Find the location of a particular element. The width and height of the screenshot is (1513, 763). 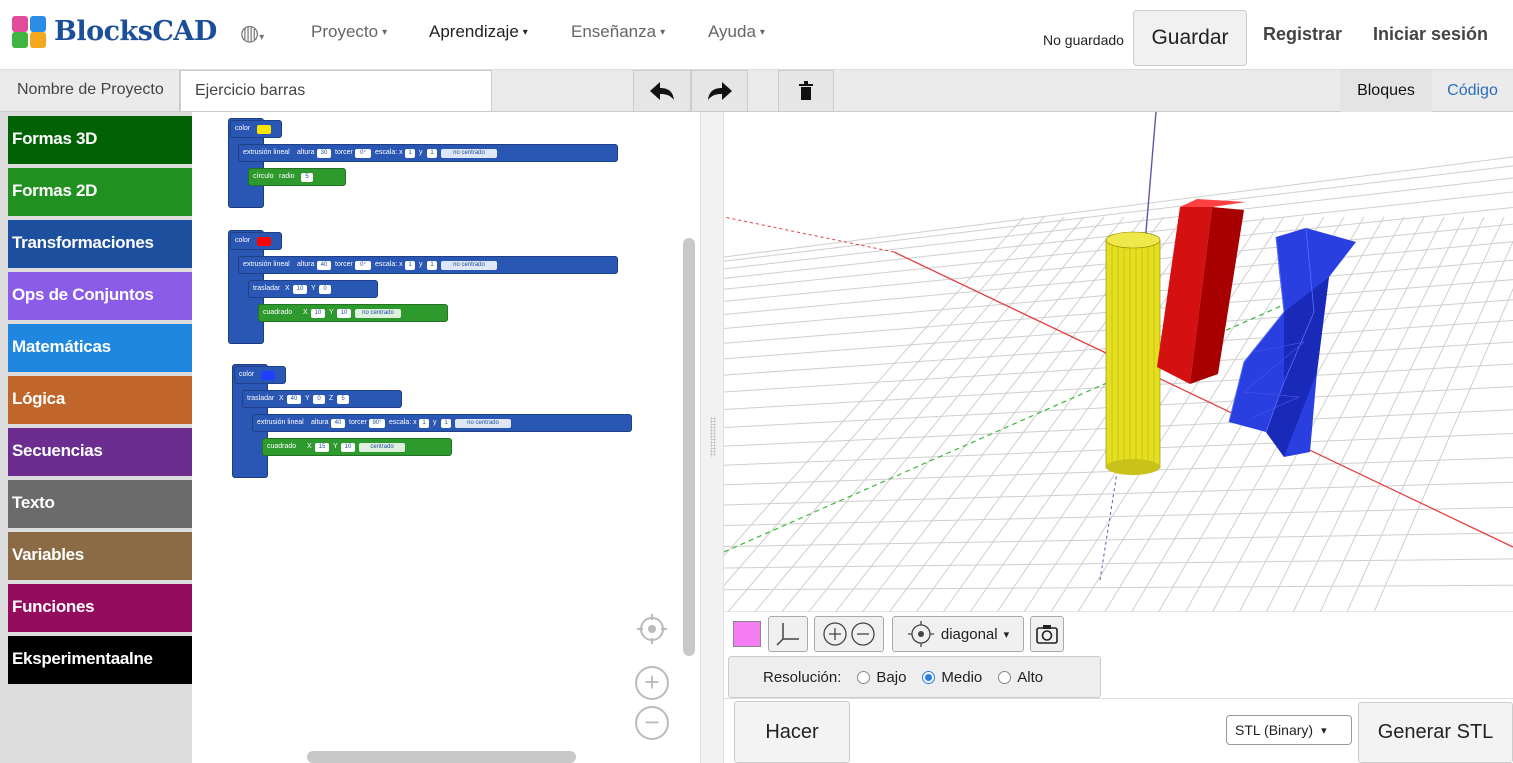

export-format-select: STL (Binary) ▾ is located at coordinates (1289, 730).